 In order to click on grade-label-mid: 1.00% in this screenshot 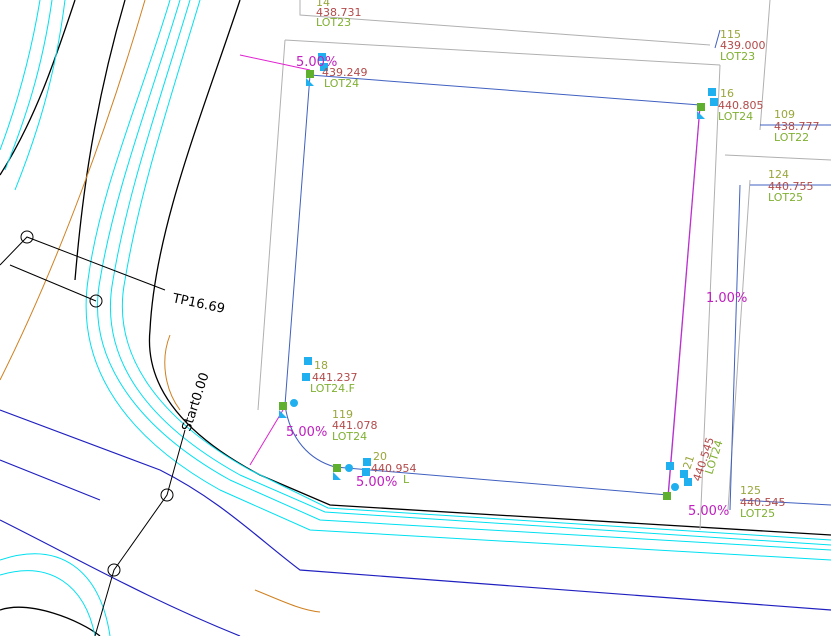, I will do `click(726, 298)`.